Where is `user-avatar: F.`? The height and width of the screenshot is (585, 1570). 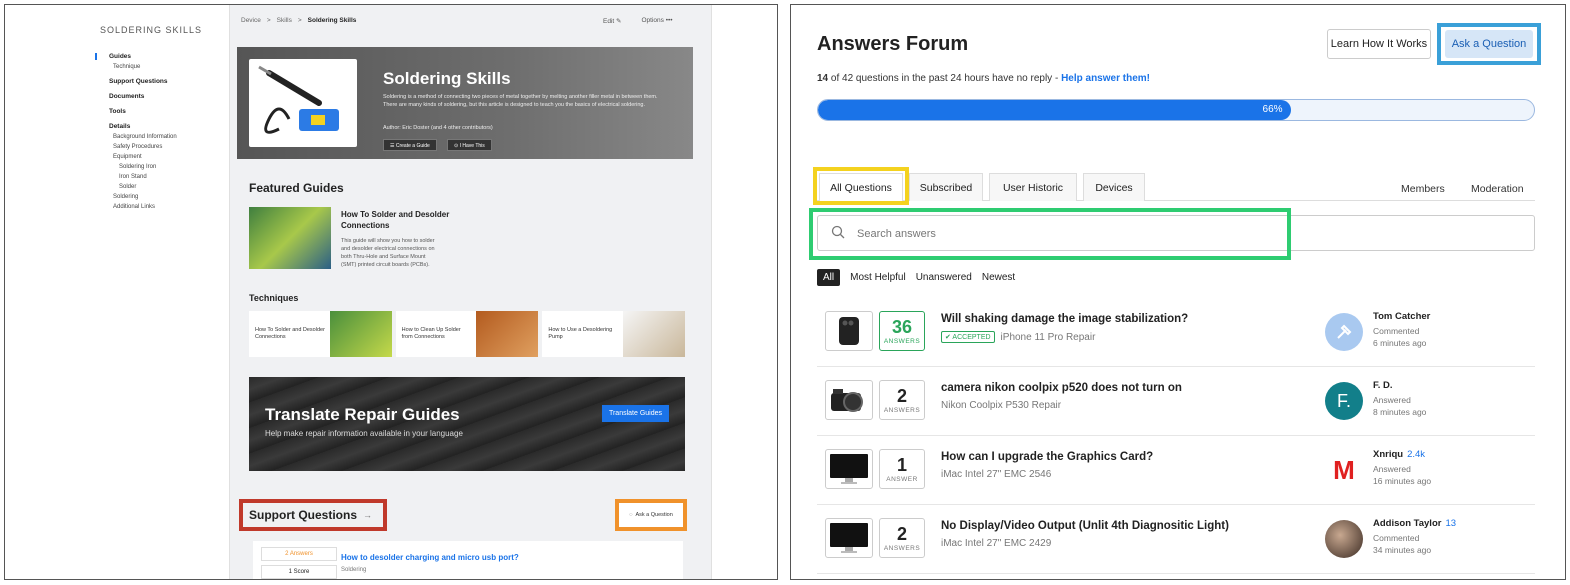
user-avatar: F. is located at coordinates (1344, 401).